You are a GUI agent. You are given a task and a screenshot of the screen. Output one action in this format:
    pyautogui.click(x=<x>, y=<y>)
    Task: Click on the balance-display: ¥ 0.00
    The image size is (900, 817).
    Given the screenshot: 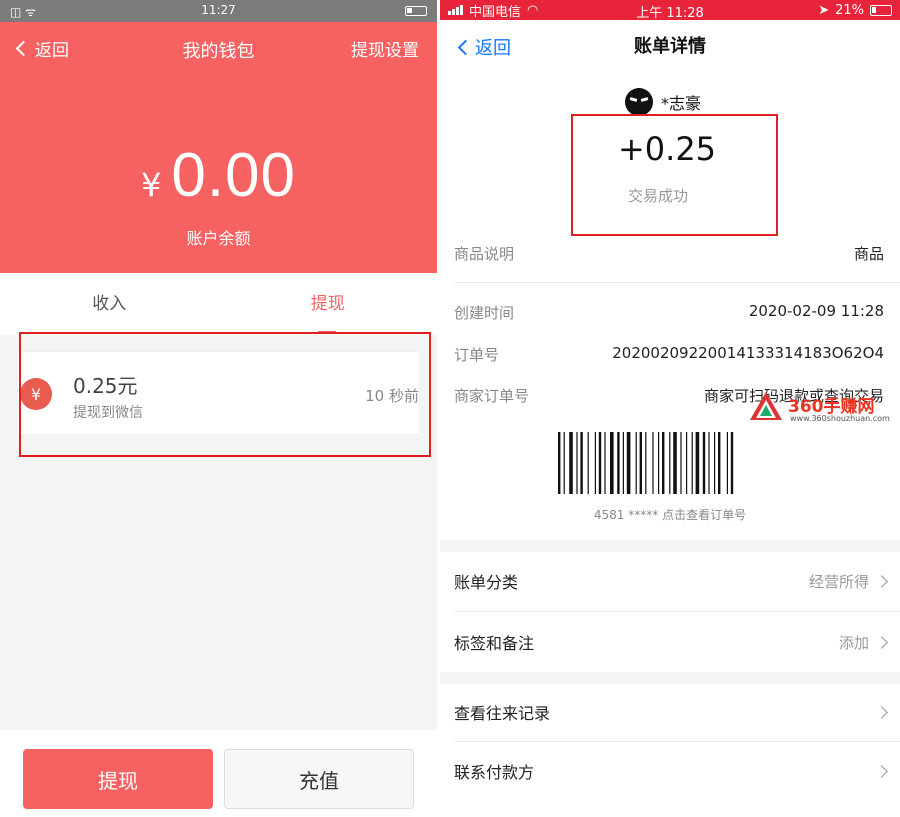 What is the action you would take?
    pyautogui.click(x=218, y=175)
    